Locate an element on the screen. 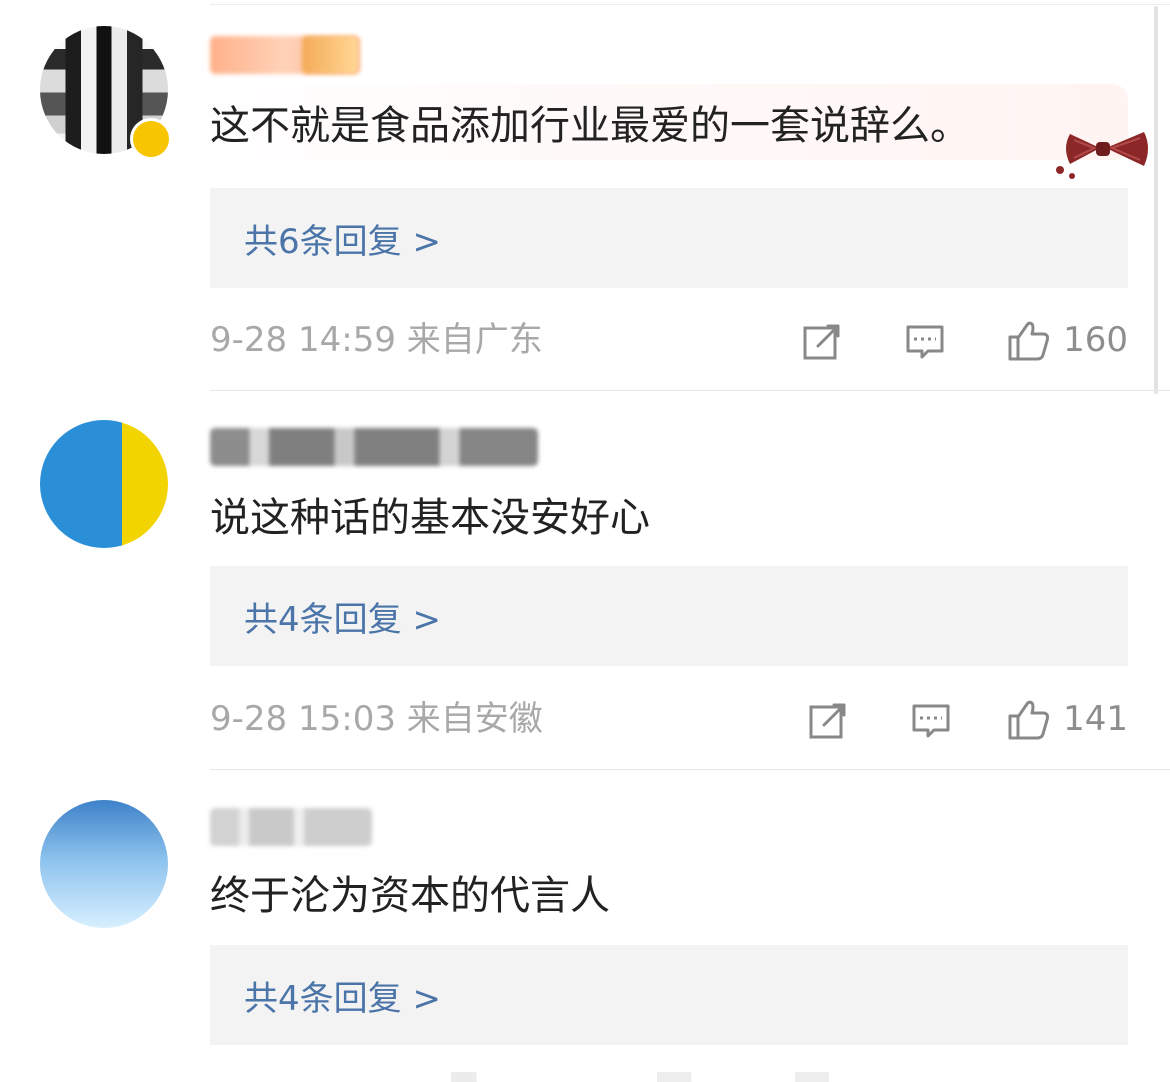  scrollbar is located at coordinates (1156, 200).